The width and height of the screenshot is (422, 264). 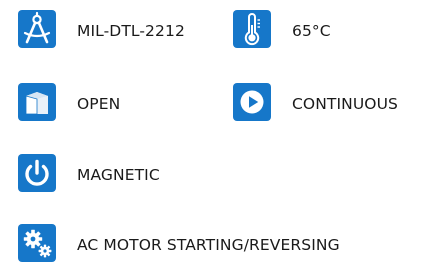 What do you see at coordinates (37, 173) in the screenshot?
I see `power-icon` at bounding box center [37, 173].